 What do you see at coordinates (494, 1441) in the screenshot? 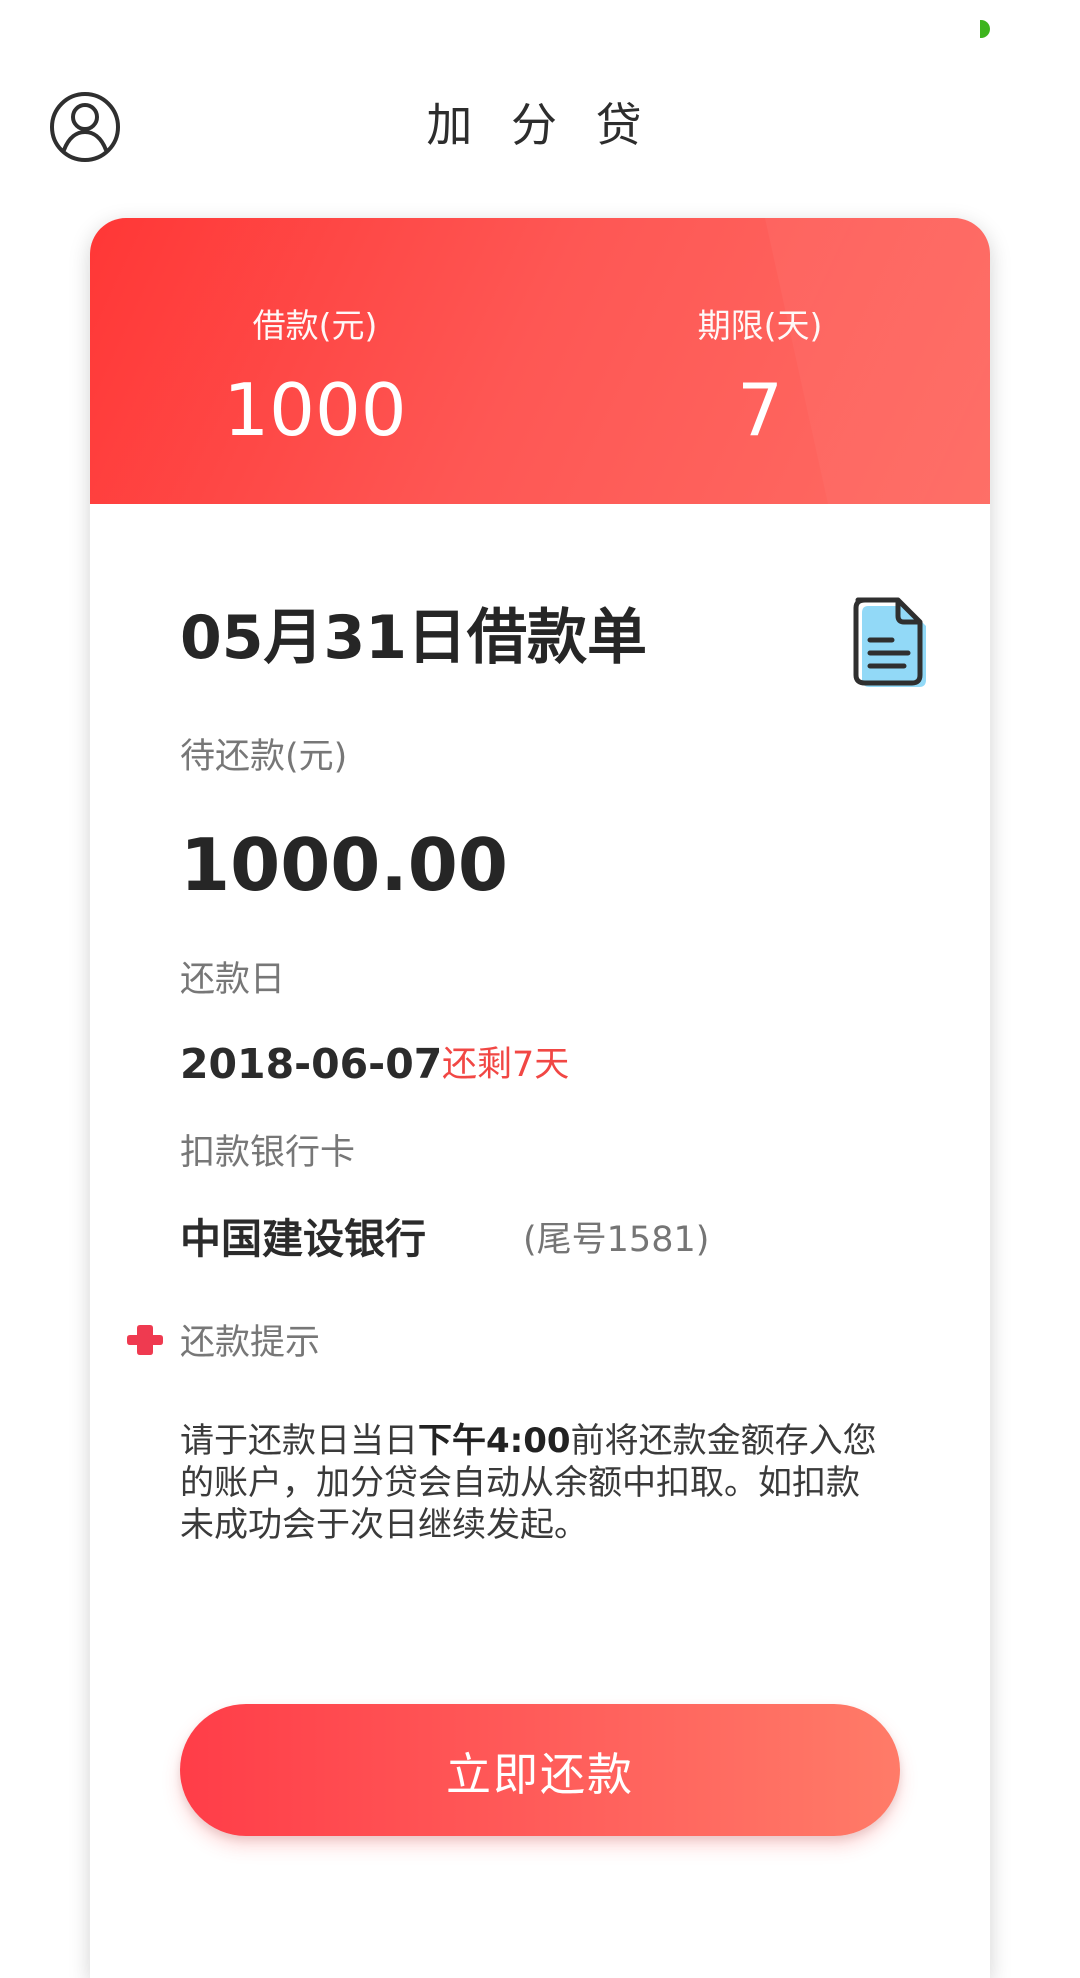
I see `tip-deadline: 下午4:00` at bounding box center [494, 1441].